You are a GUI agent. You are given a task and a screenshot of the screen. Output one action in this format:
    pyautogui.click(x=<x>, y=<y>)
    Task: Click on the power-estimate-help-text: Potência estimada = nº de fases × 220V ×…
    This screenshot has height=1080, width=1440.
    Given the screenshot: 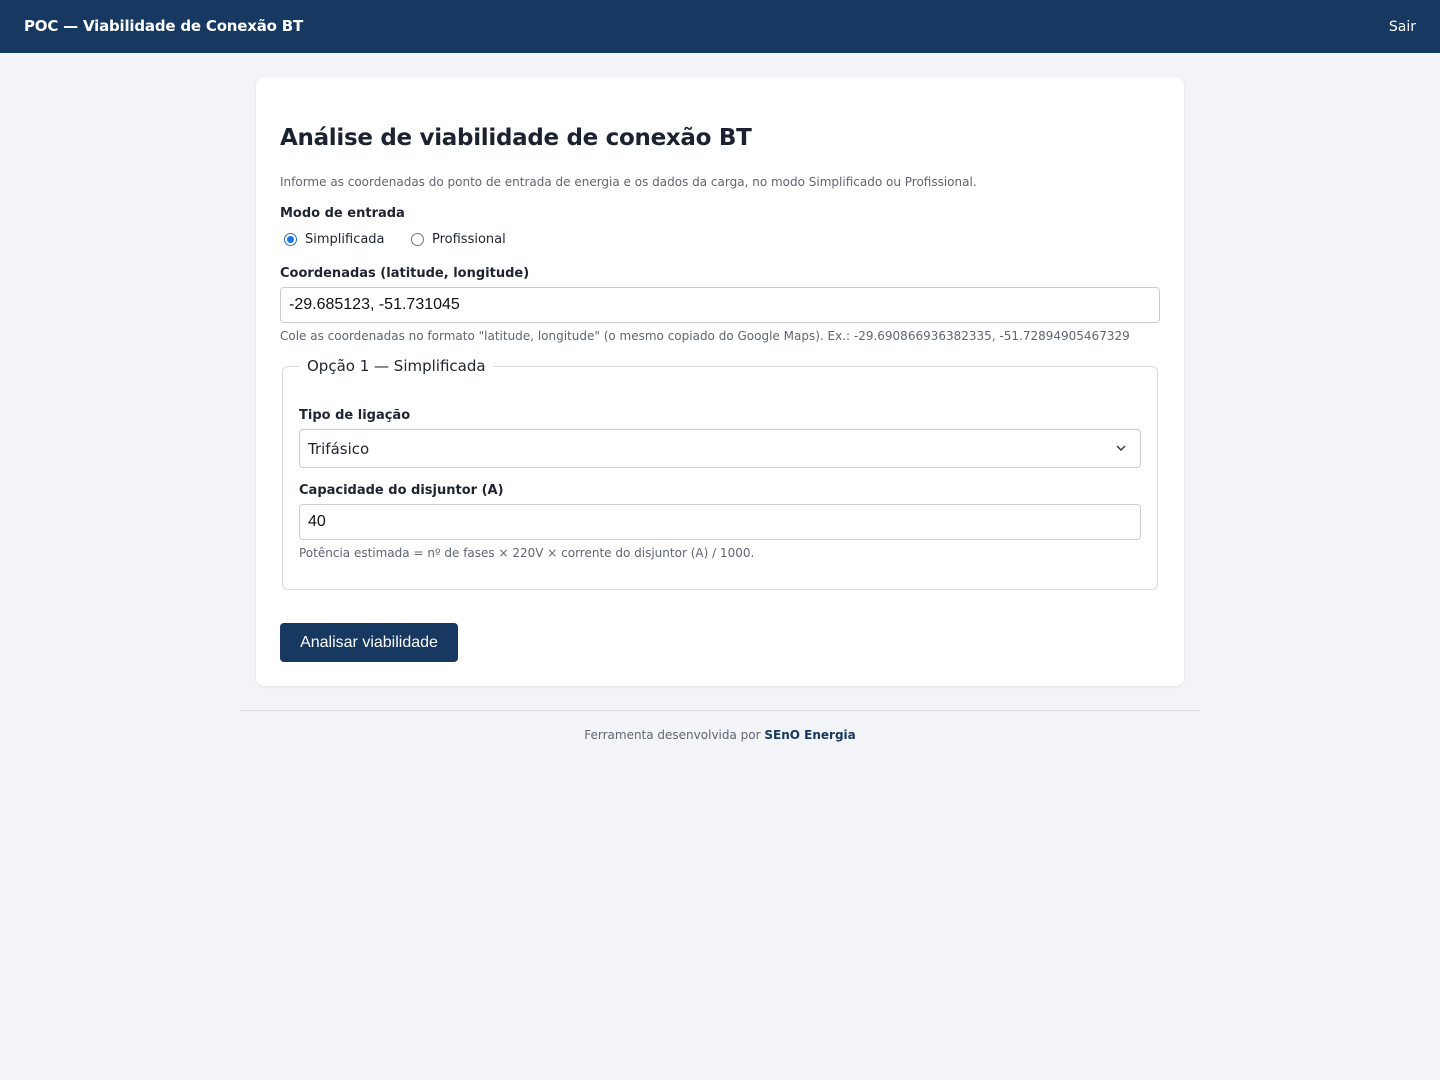 What is the action you would take?
    pyautogui.click(x=527, y=553)
    